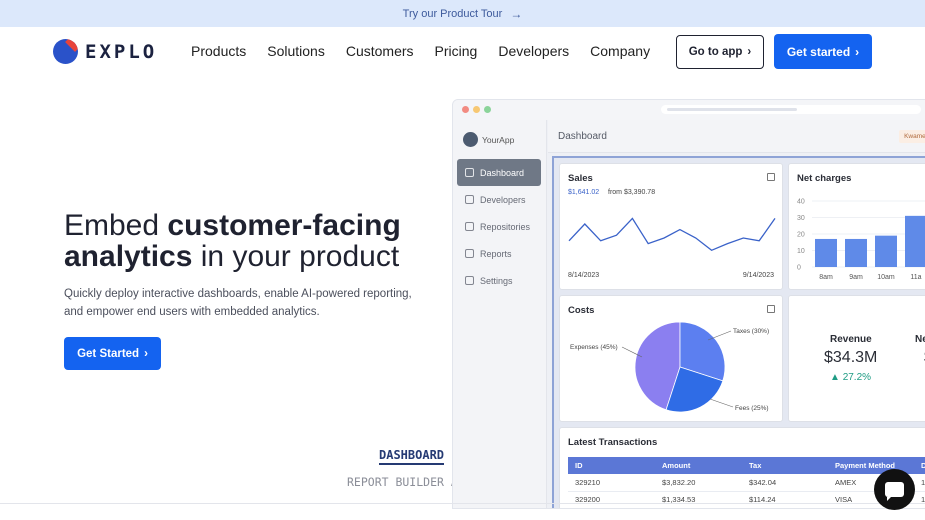 Image resolution: width=925 pixels, height=520 pixels. Describe the element at coordinates (752, 408) in the screenshot. I see `slice-label: Fees (25%)` at that location.